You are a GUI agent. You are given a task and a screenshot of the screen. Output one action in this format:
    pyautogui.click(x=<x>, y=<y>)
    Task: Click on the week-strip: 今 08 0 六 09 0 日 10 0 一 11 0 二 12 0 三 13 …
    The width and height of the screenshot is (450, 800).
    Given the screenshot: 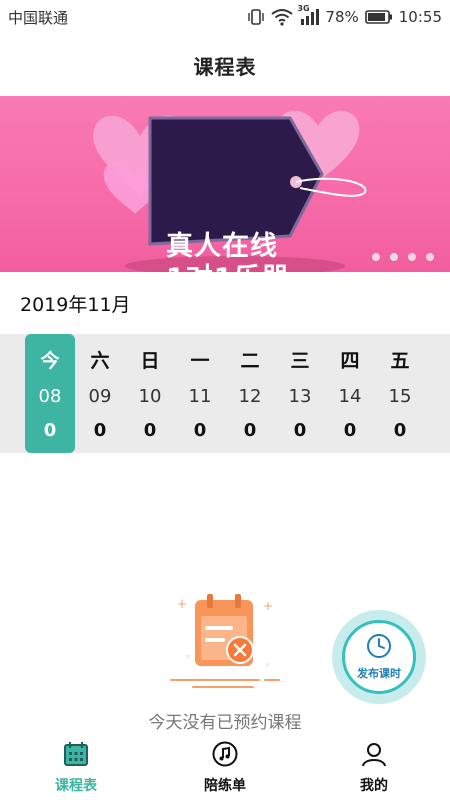 What is the action you would take?
    pyautogui.click(x=225, y=393)
    